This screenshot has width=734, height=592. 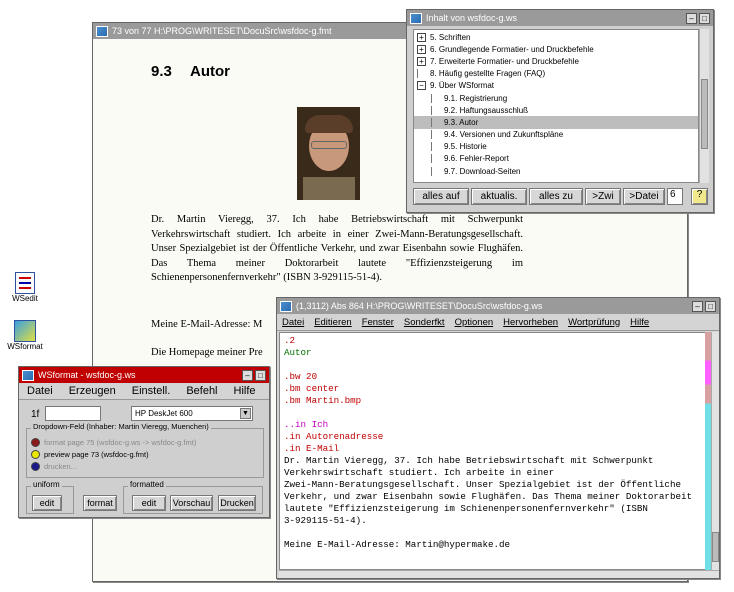 What do you see at coordinates (556, 171) in the screenshot?
I see `toc-item: 9.7. Download-Seiten` at bounding box center [556, 171].